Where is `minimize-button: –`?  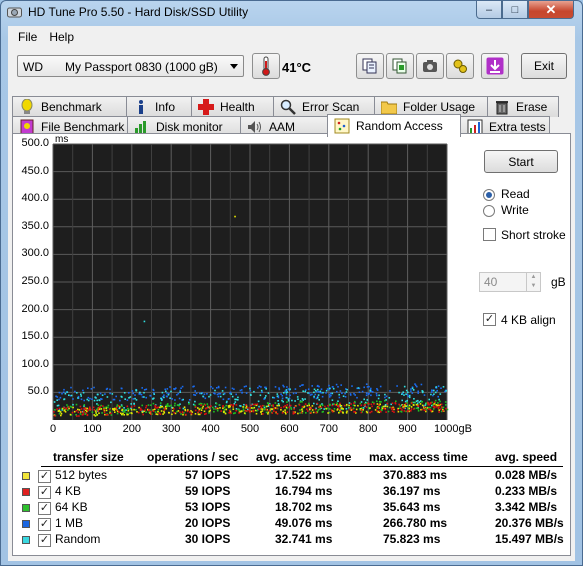
minimize-button: – is located at coordinates (489, 10).